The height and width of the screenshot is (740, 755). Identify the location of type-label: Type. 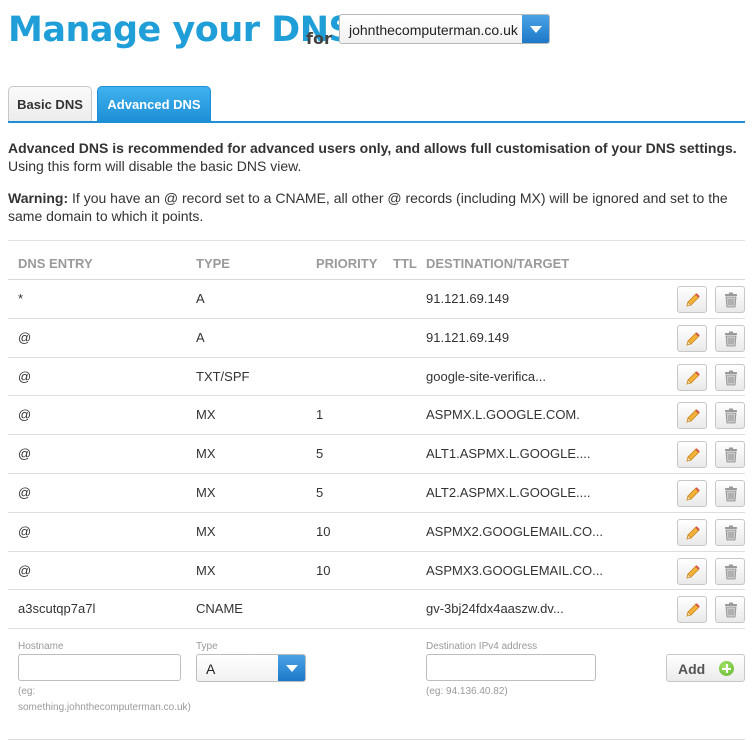
(207, 646).